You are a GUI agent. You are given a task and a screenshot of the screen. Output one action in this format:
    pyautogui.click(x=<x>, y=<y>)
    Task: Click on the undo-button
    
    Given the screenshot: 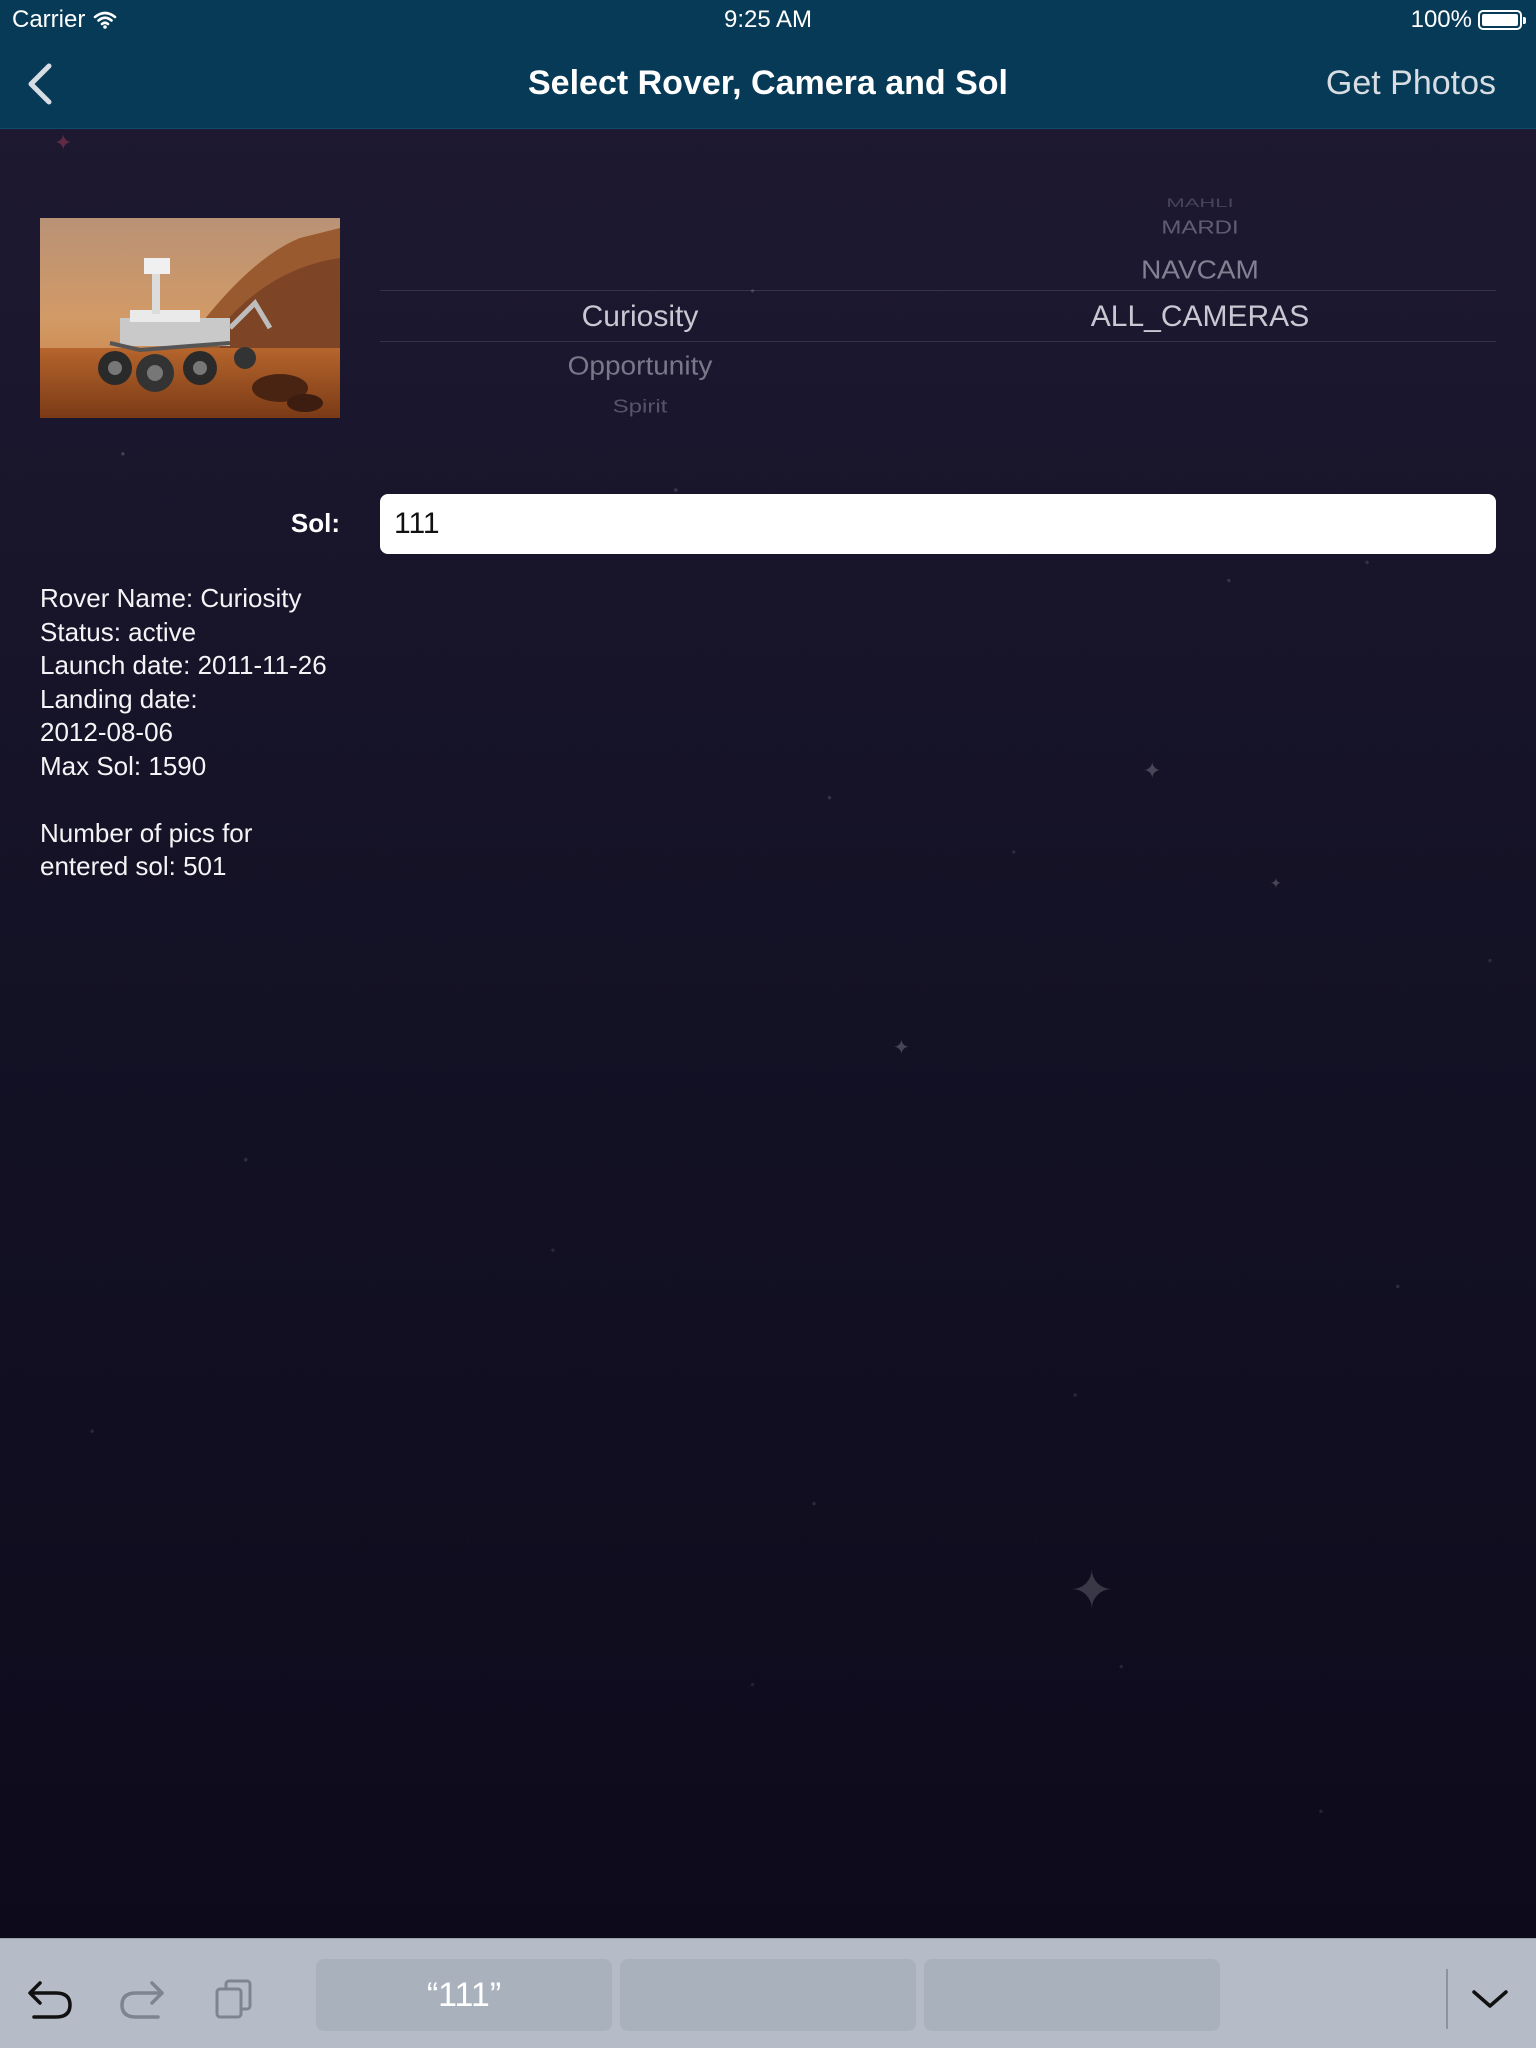 What is the action you would take?
    pyautogui.click(x=50, y=1999)
    